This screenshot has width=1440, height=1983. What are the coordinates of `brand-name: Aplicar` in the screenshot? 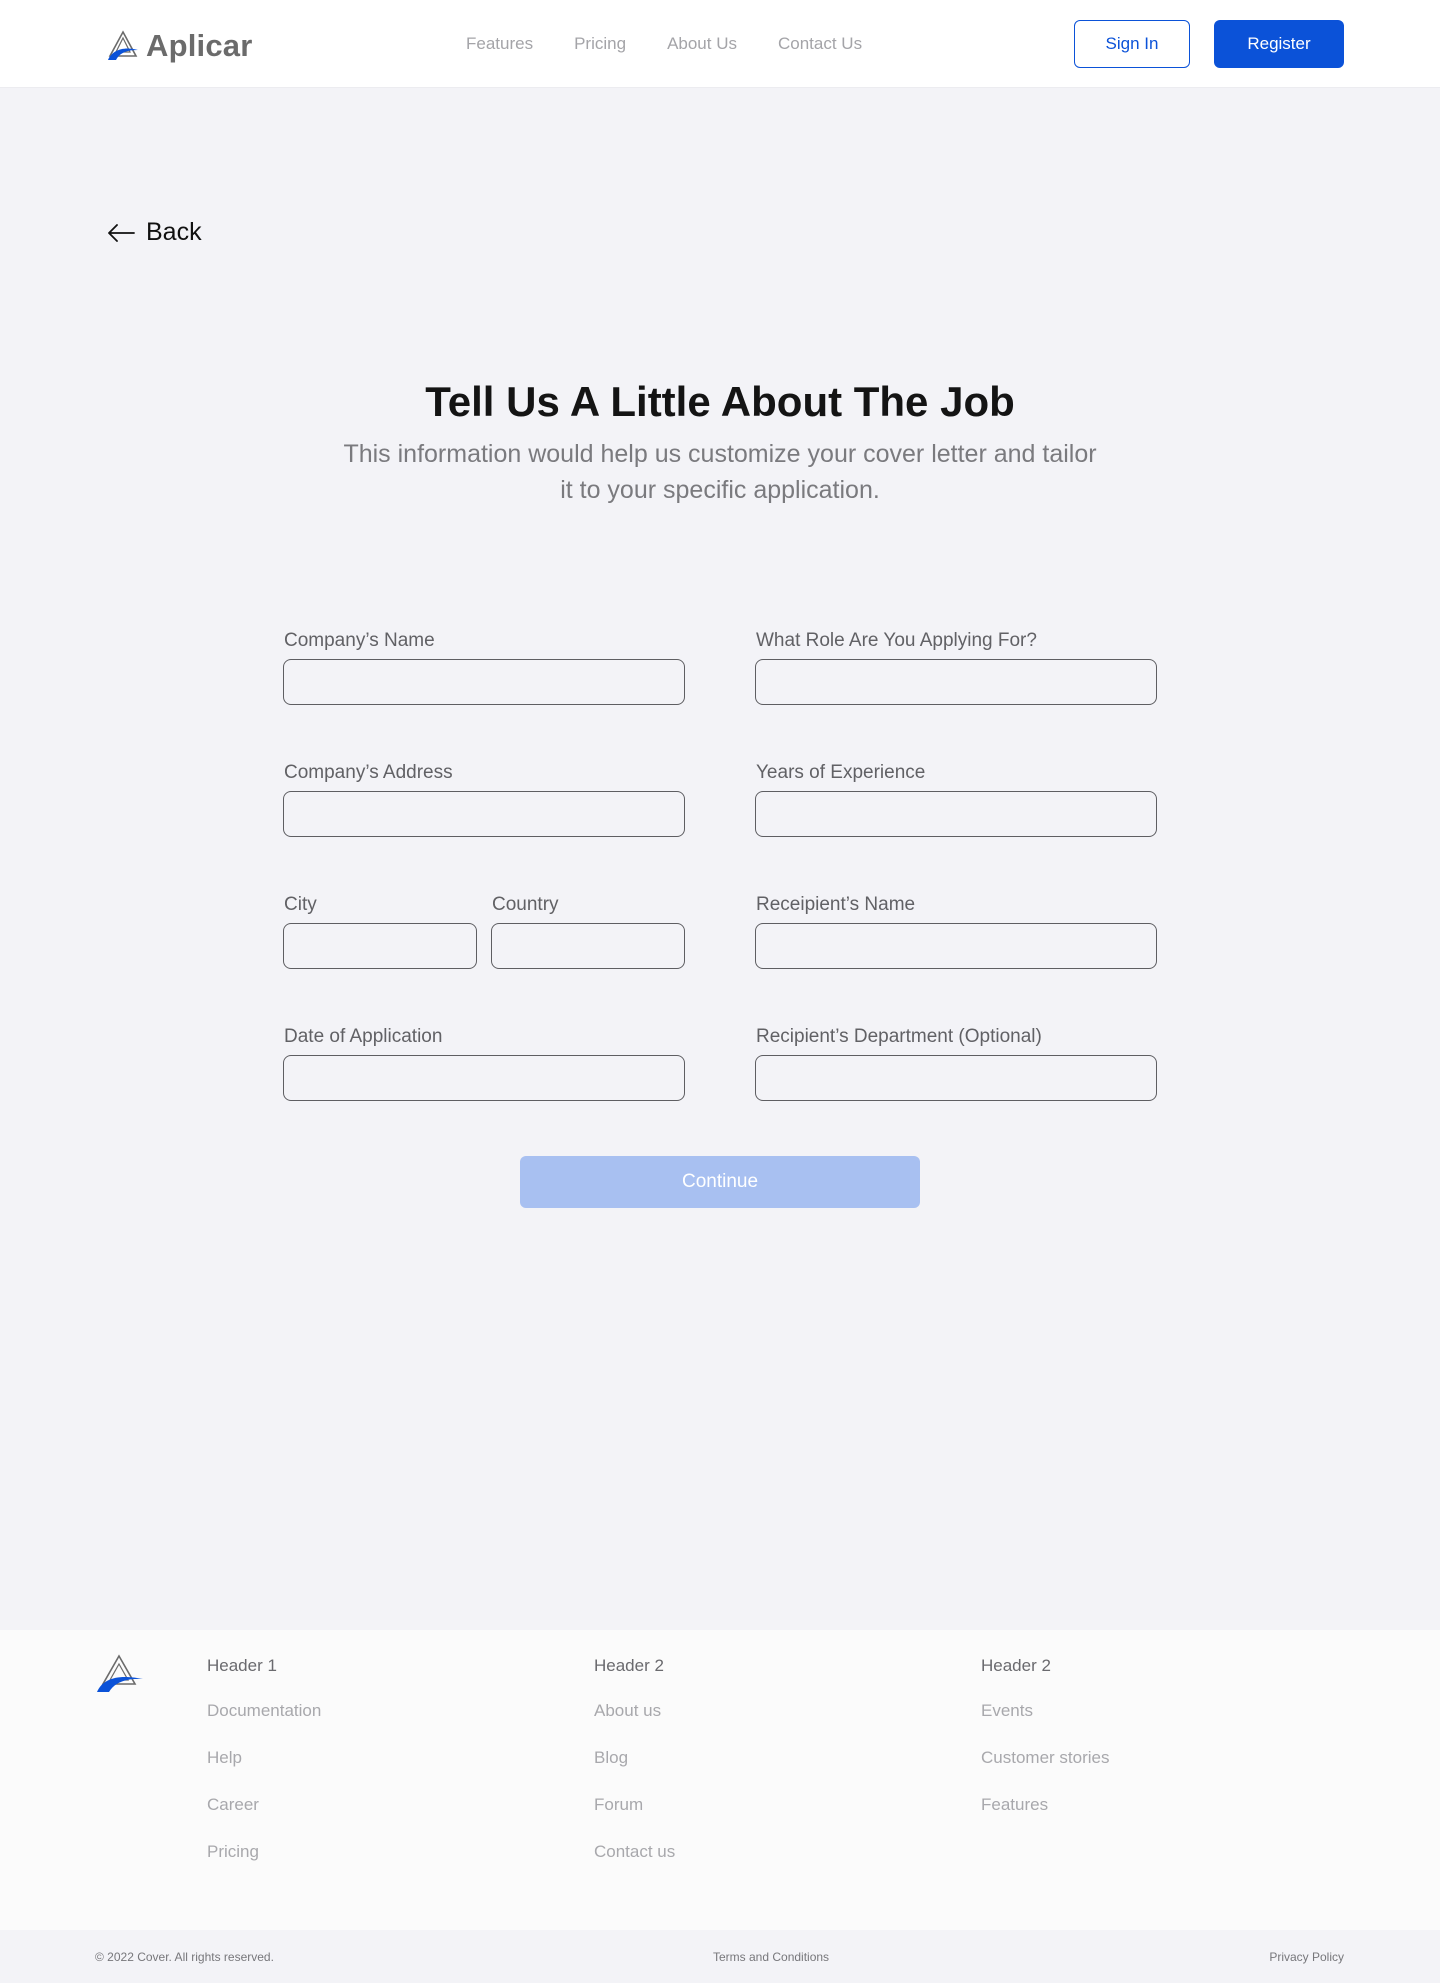 It's located at (199, 45).